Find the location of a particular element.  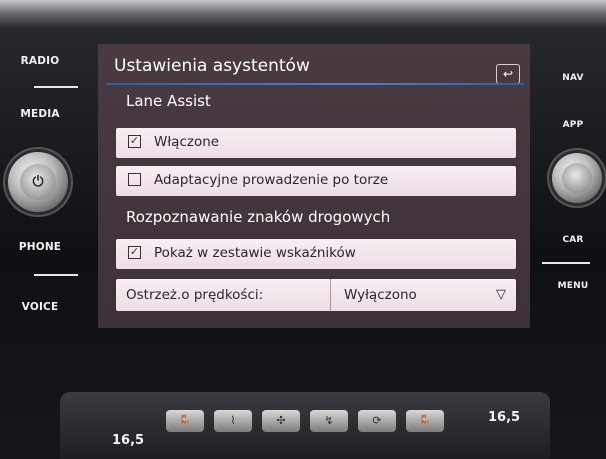

speed-warning-value: Wyłączono is located at coordinates (380, 295).